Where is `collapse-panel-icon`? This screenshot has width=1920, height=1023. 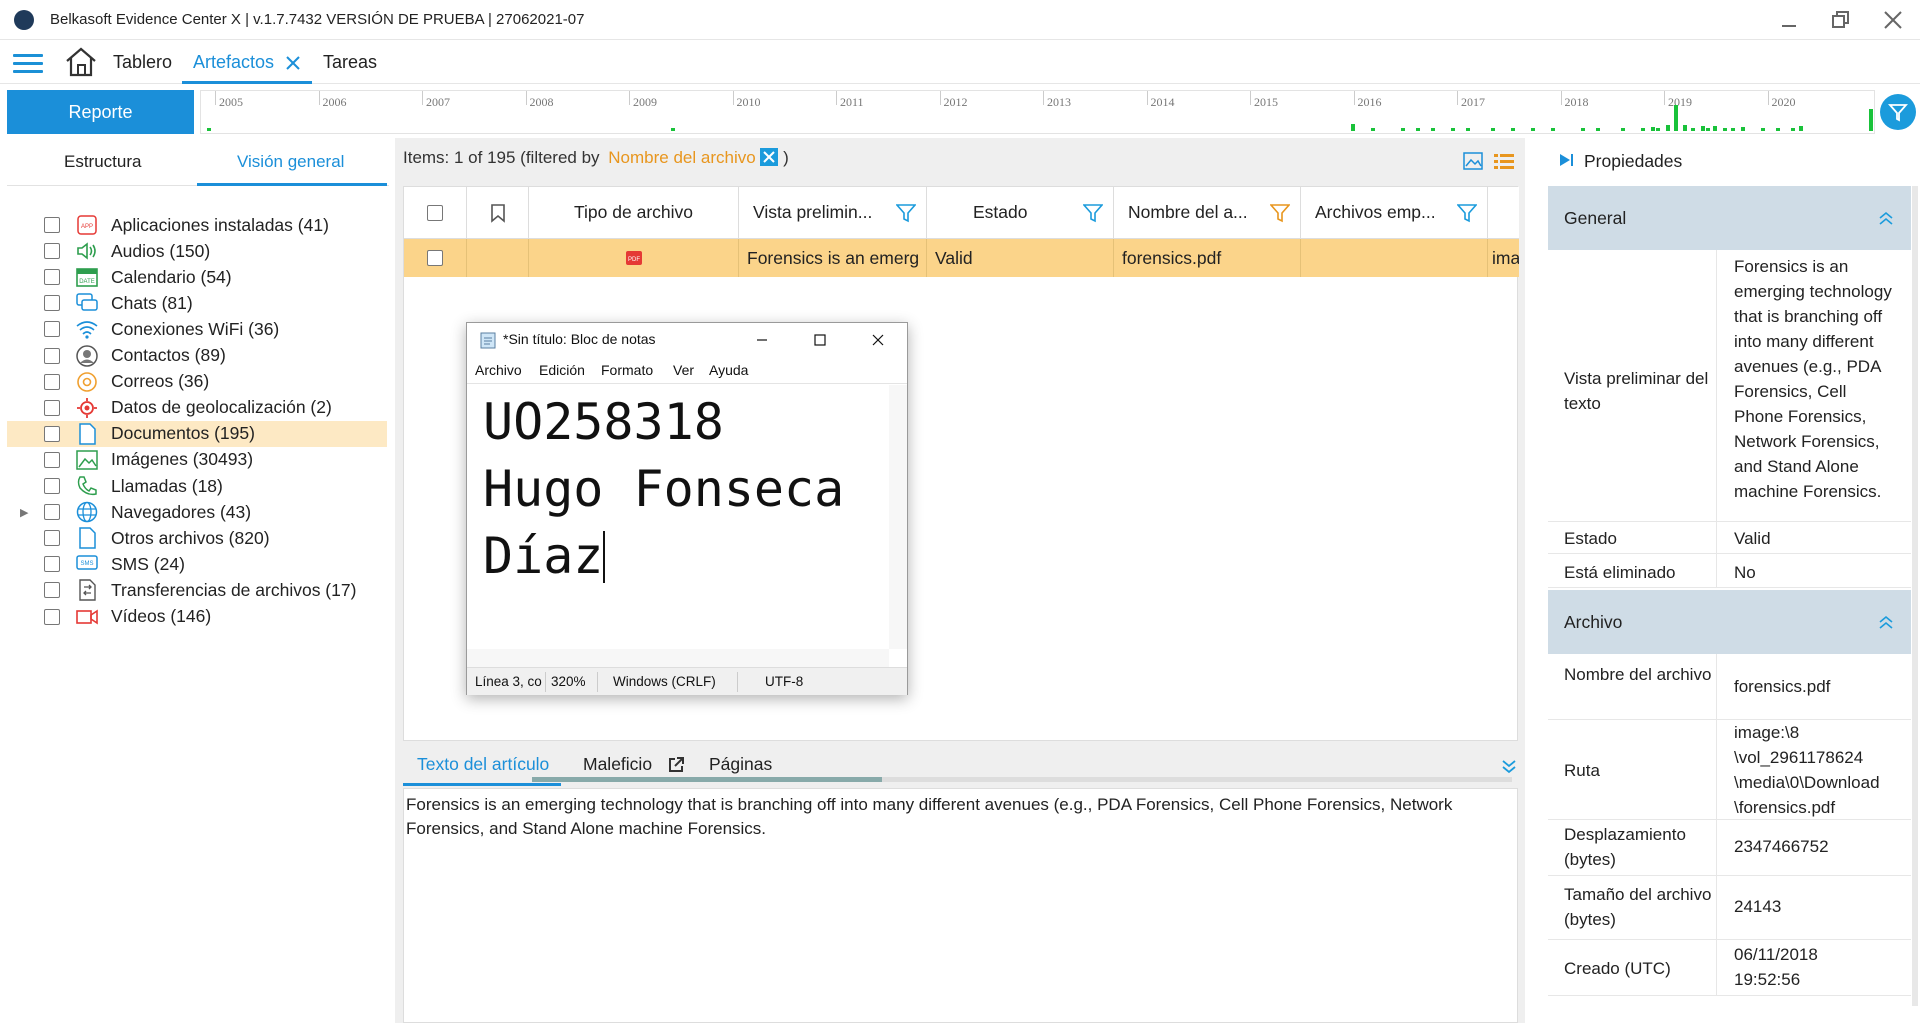
collapse-panel-icon is located at coordinates (1566, 160).